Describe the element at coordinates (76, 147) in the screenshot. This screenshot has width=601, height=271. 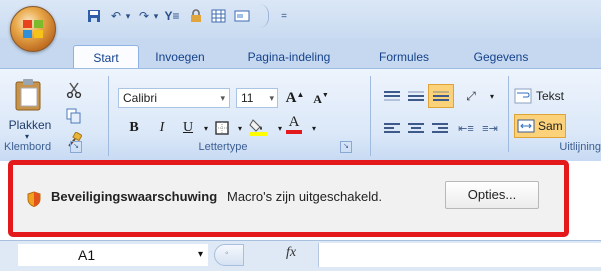
I see `clipboard-launcher-icon: ↘` at that location.